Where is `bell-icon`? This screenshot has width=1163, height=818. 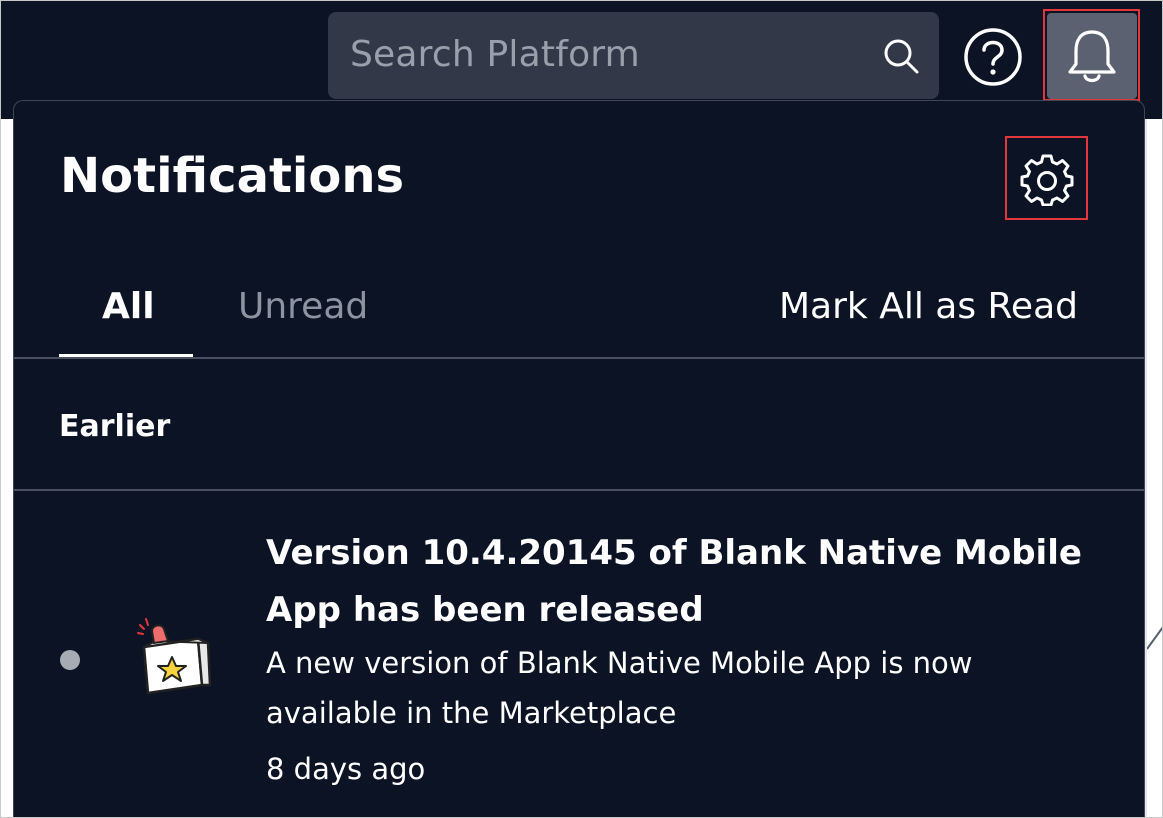
bell-icon is located at coordinates (1092, 56).